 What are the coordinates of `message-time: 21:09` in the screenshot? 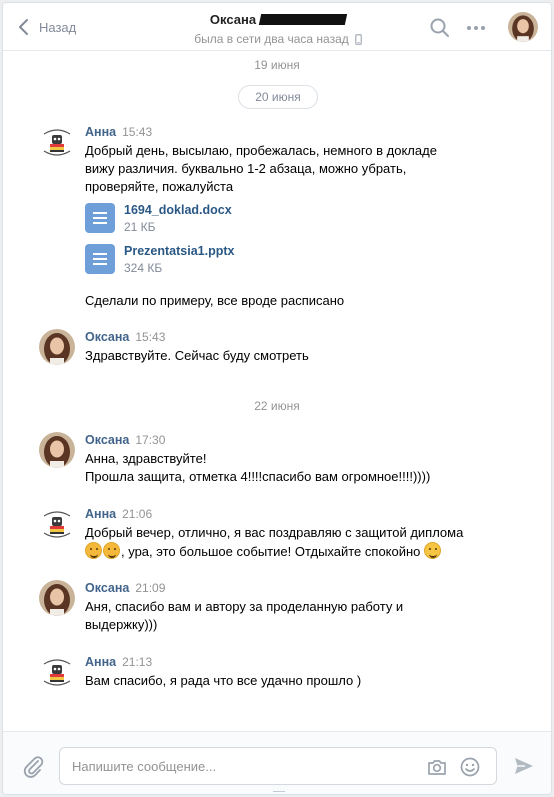 It's located at (150, 588).